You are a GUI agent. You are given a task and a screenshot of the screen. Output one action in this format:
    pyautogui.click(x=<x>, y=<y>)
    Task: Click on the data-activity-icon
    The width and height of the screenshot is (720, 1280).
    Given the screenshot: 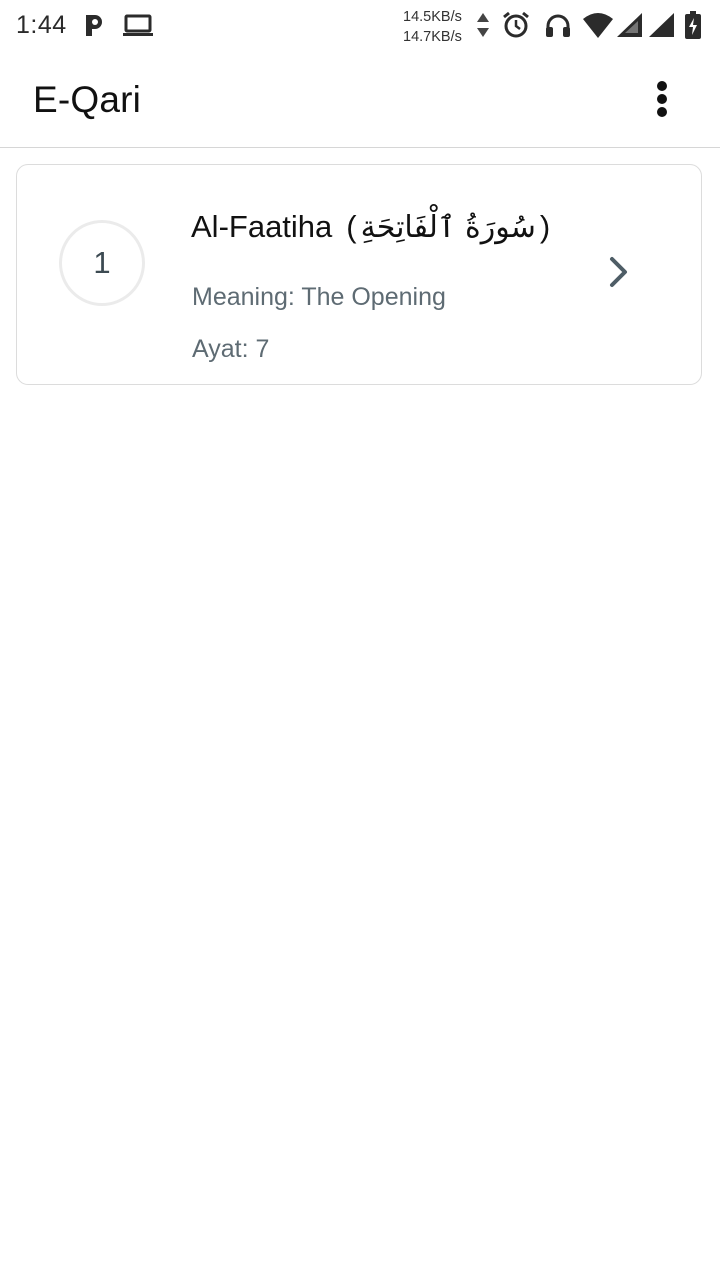 What is the action you would take?
    pyautogui.click(x=483, y=25)
    